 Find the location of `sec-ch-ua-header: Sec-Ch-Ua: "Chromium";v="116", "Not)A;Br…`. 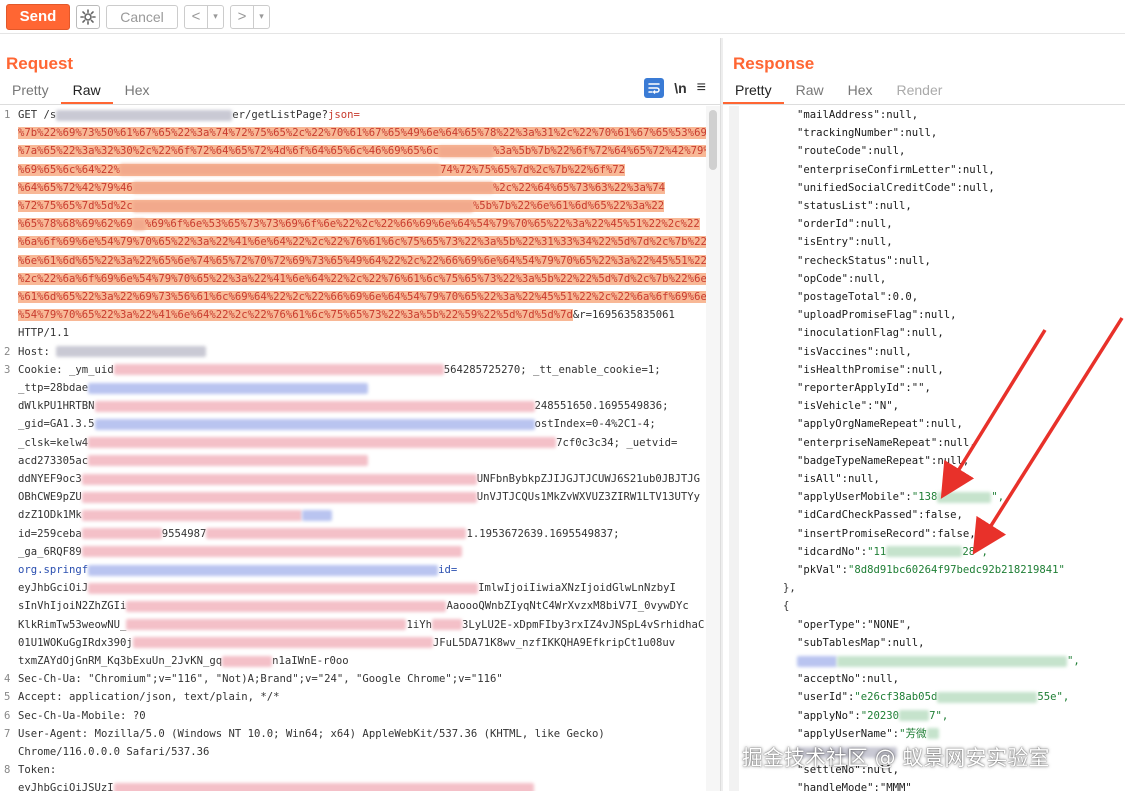

sec-ch-ua-header: Sec-Ch-Ua: "Chromium";v="116", "Not)A;Br… is located at coordinates (260, 679).